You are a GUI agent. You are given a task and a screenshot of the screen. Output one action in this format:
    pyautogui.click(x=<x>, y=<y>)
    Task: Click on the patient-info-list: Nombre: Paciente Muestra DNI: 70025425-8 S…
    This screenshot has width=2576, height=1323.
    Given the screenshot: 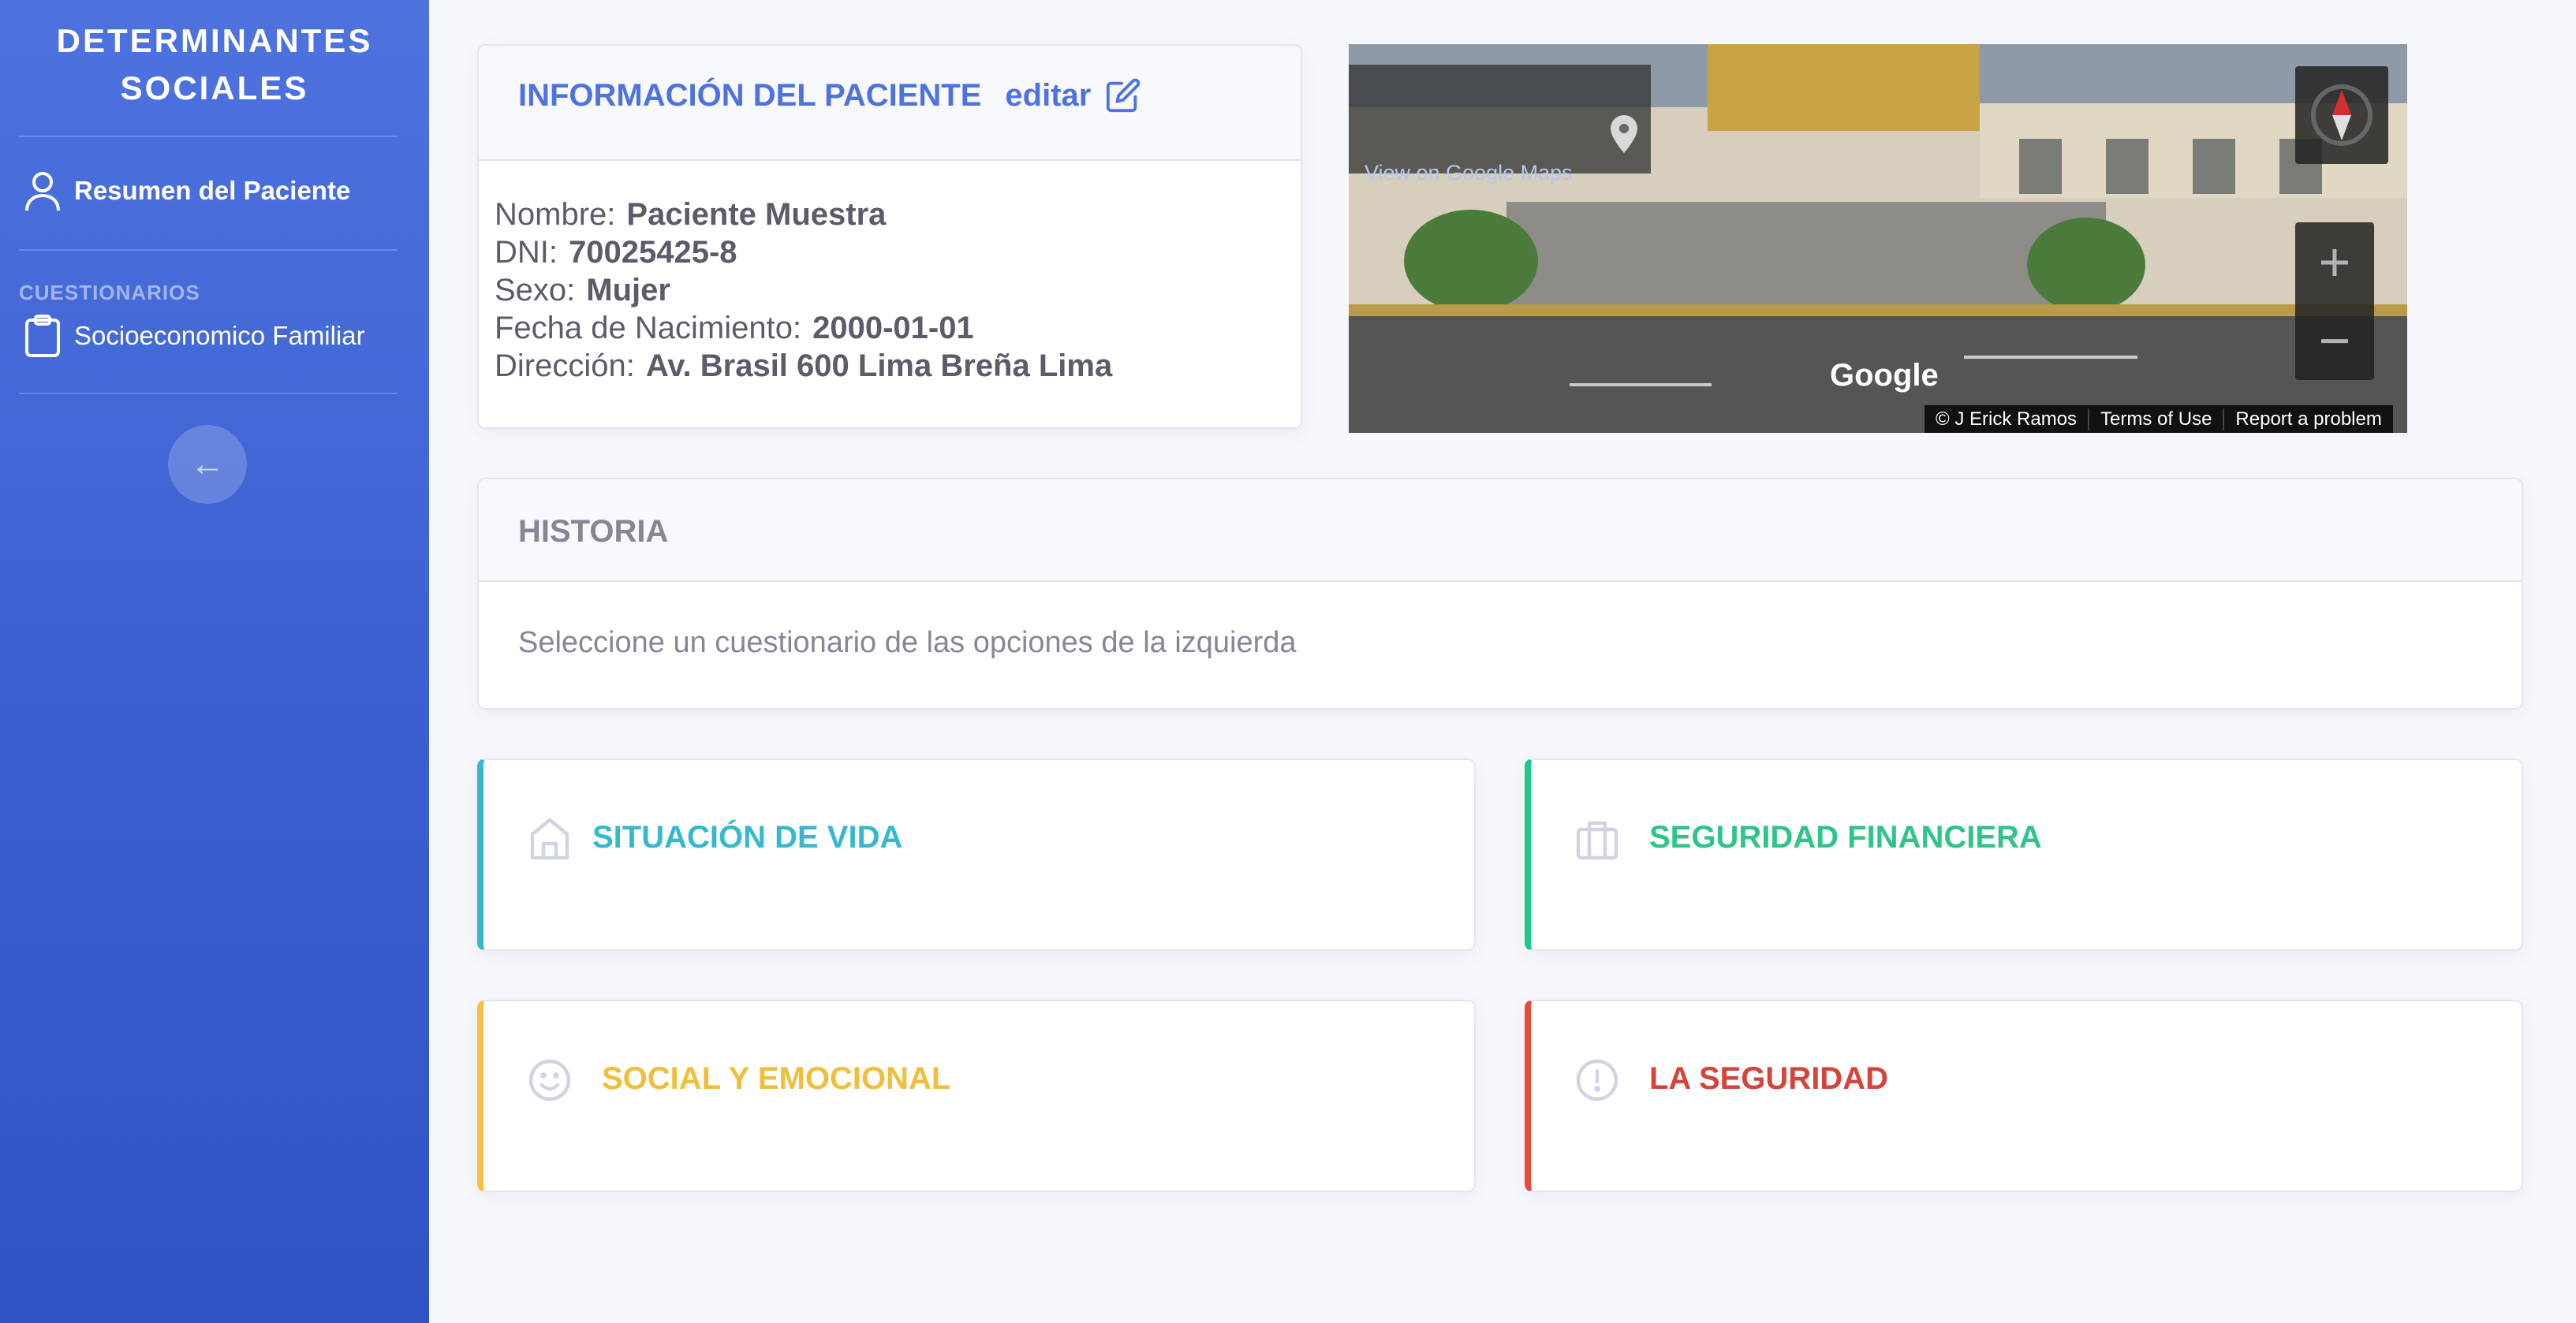 What is the action you would take?
    pyautogui.click(x=803, y=290)
    